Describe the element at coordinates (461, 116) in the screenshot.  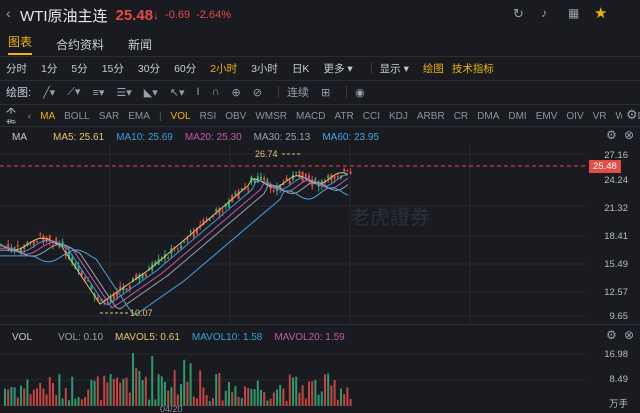
I see `indicator-cr: CR` at that location.